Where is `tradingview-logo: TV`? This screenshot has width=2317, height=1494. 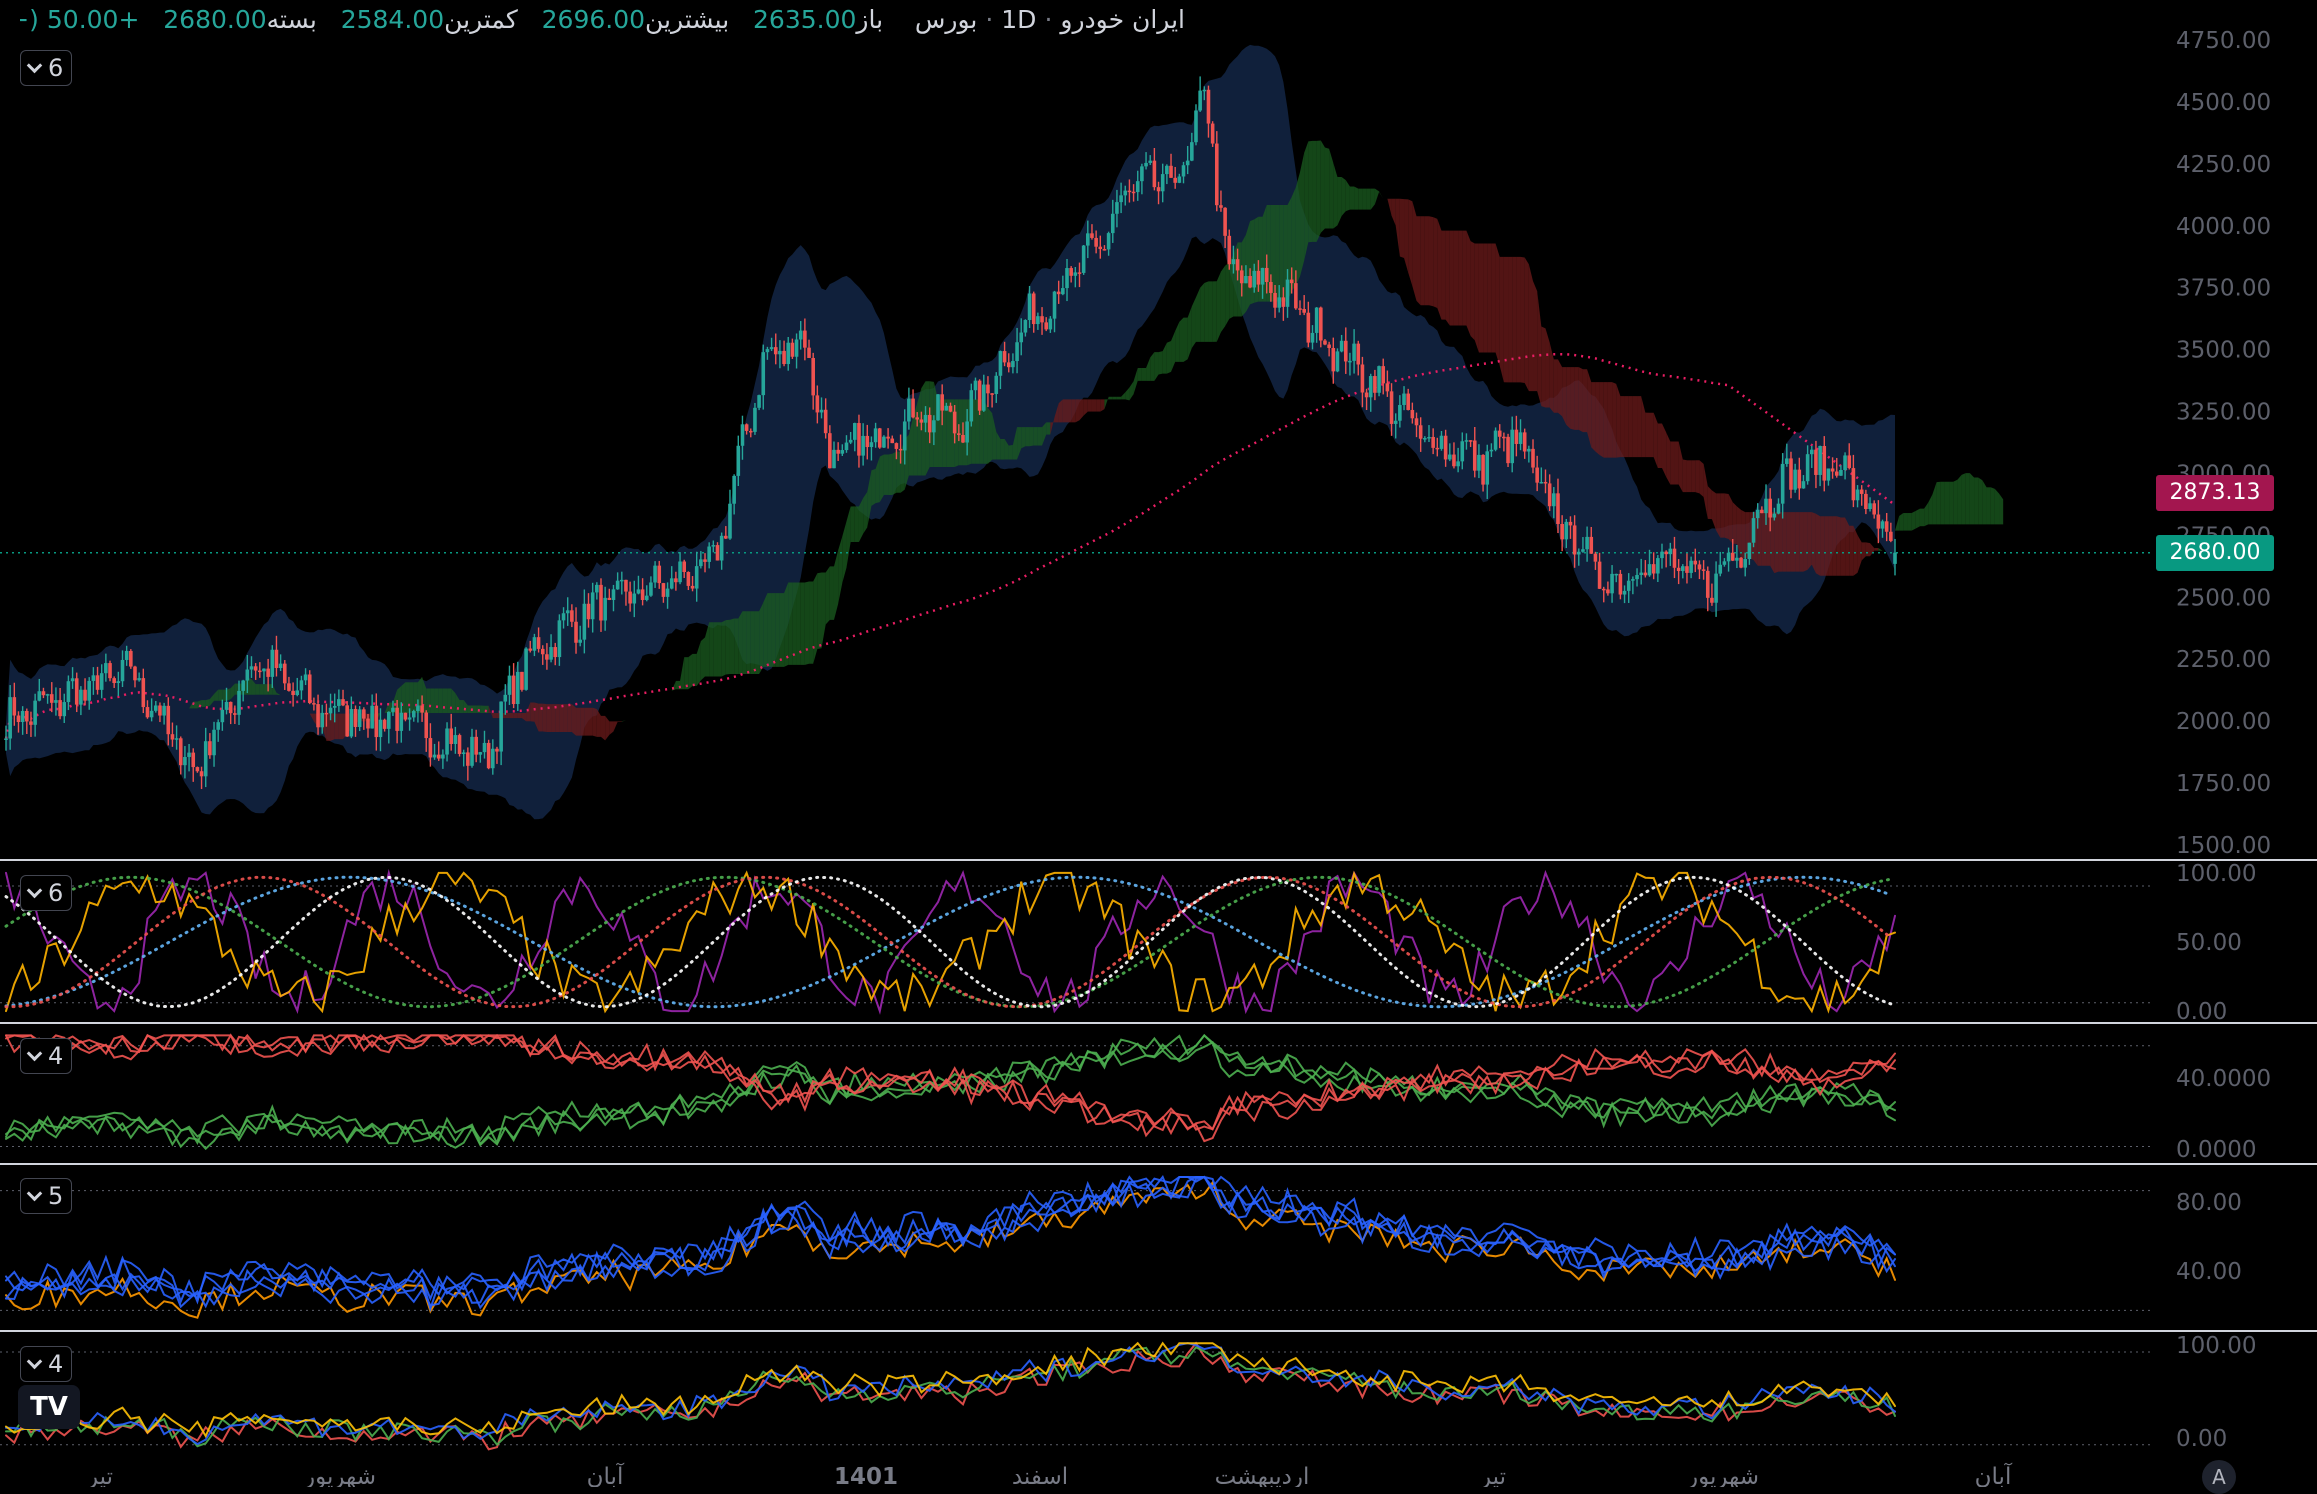 tradingview-logo: TV is located at coordinates (49, 1407).